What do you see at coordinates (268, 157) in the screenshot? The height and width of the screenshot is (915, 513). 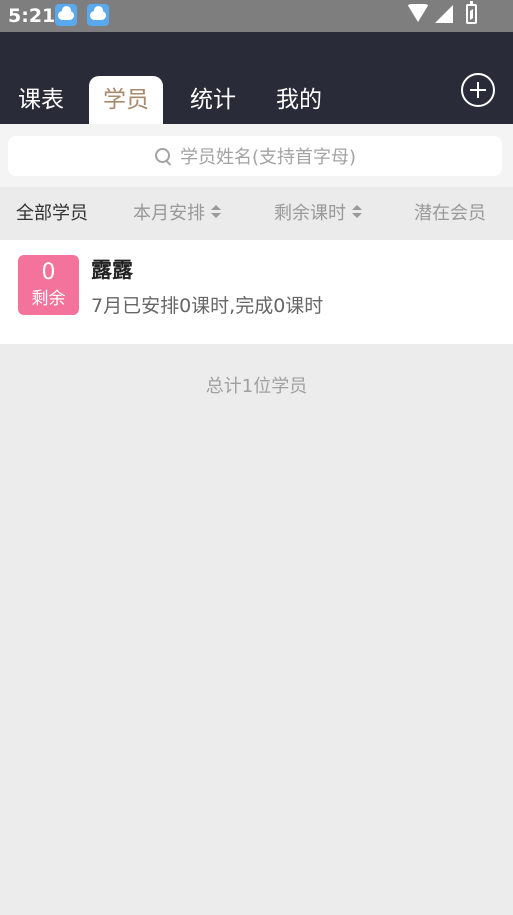 I see `search-placeholder: 学员姓名(支持首字母)` at bounding box center [268, 157].